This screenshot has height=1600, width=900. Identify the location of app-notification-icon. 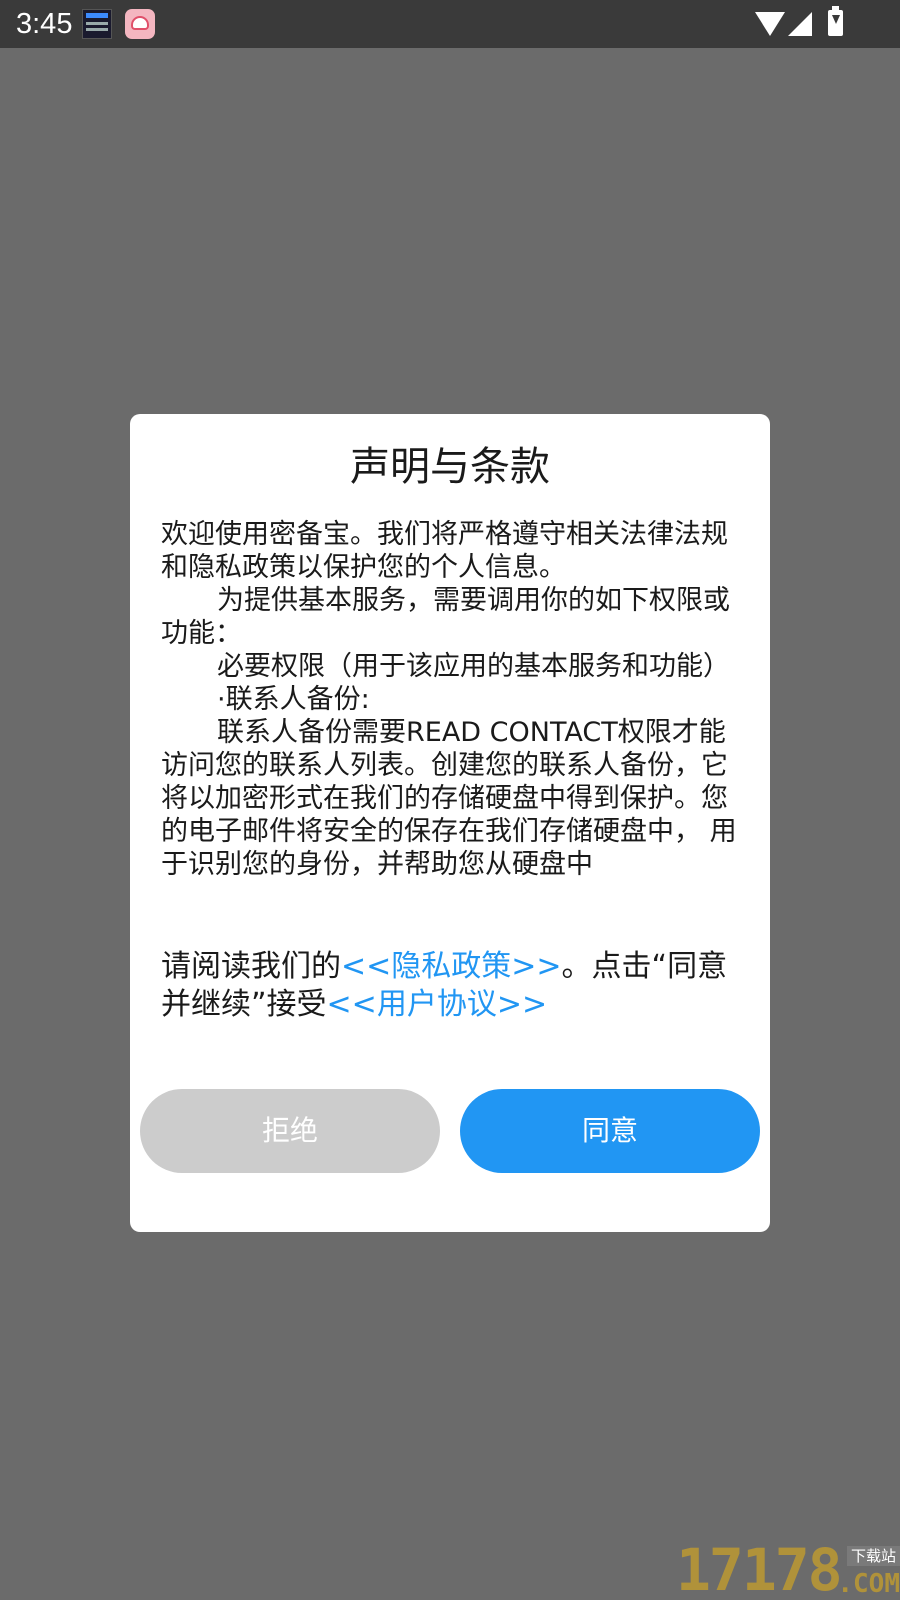
(140, 24).